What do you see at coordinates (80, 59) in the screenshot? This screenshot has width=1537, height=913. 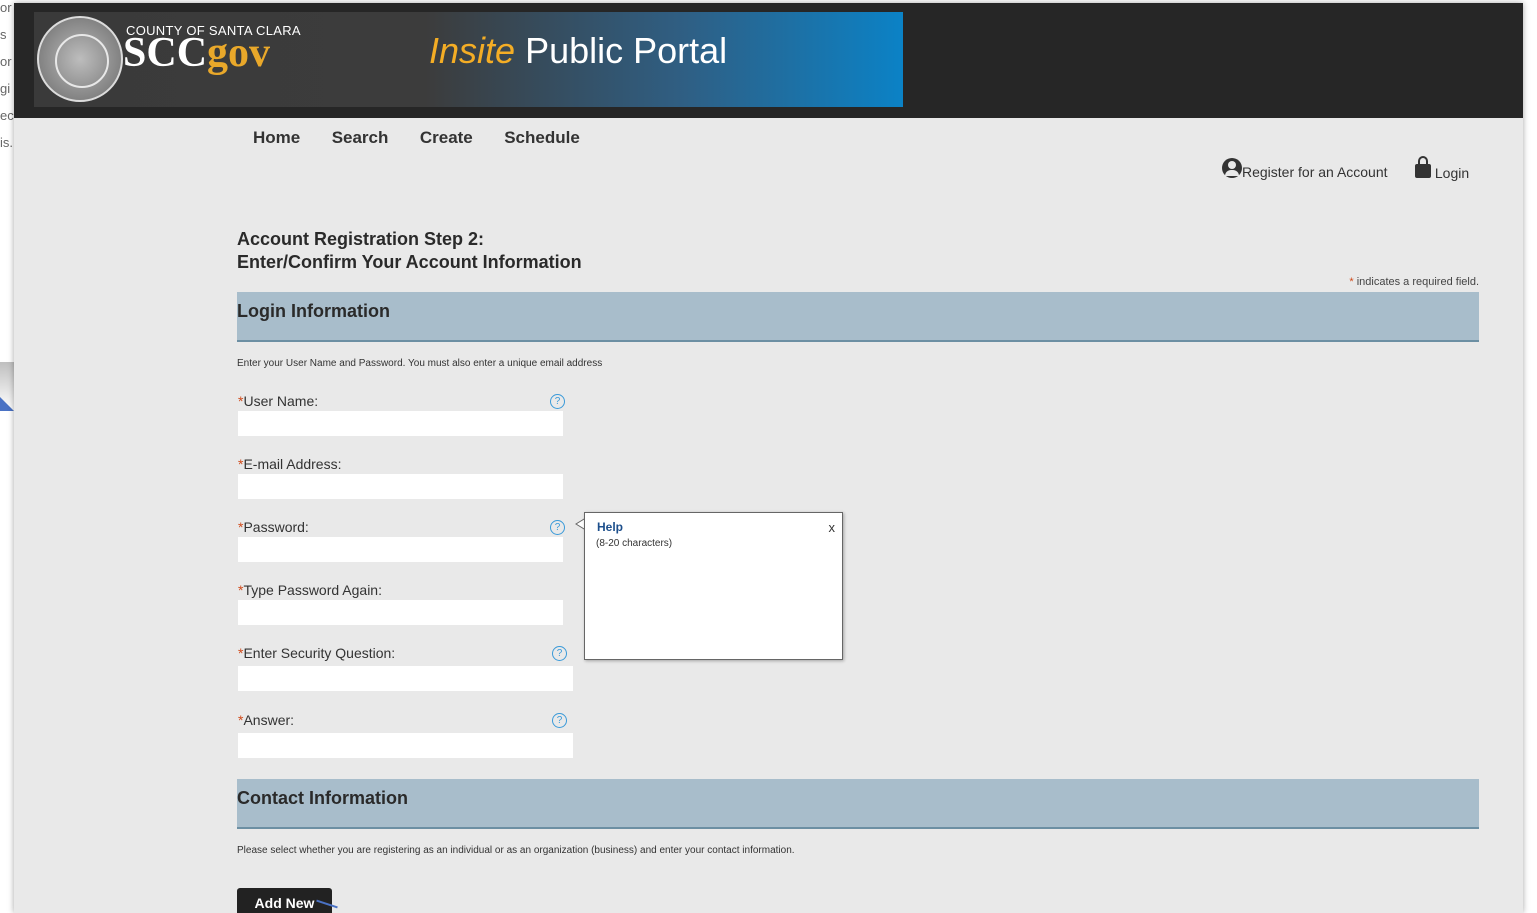 I see `county-seal-logo` at bounding box center [80, 59].